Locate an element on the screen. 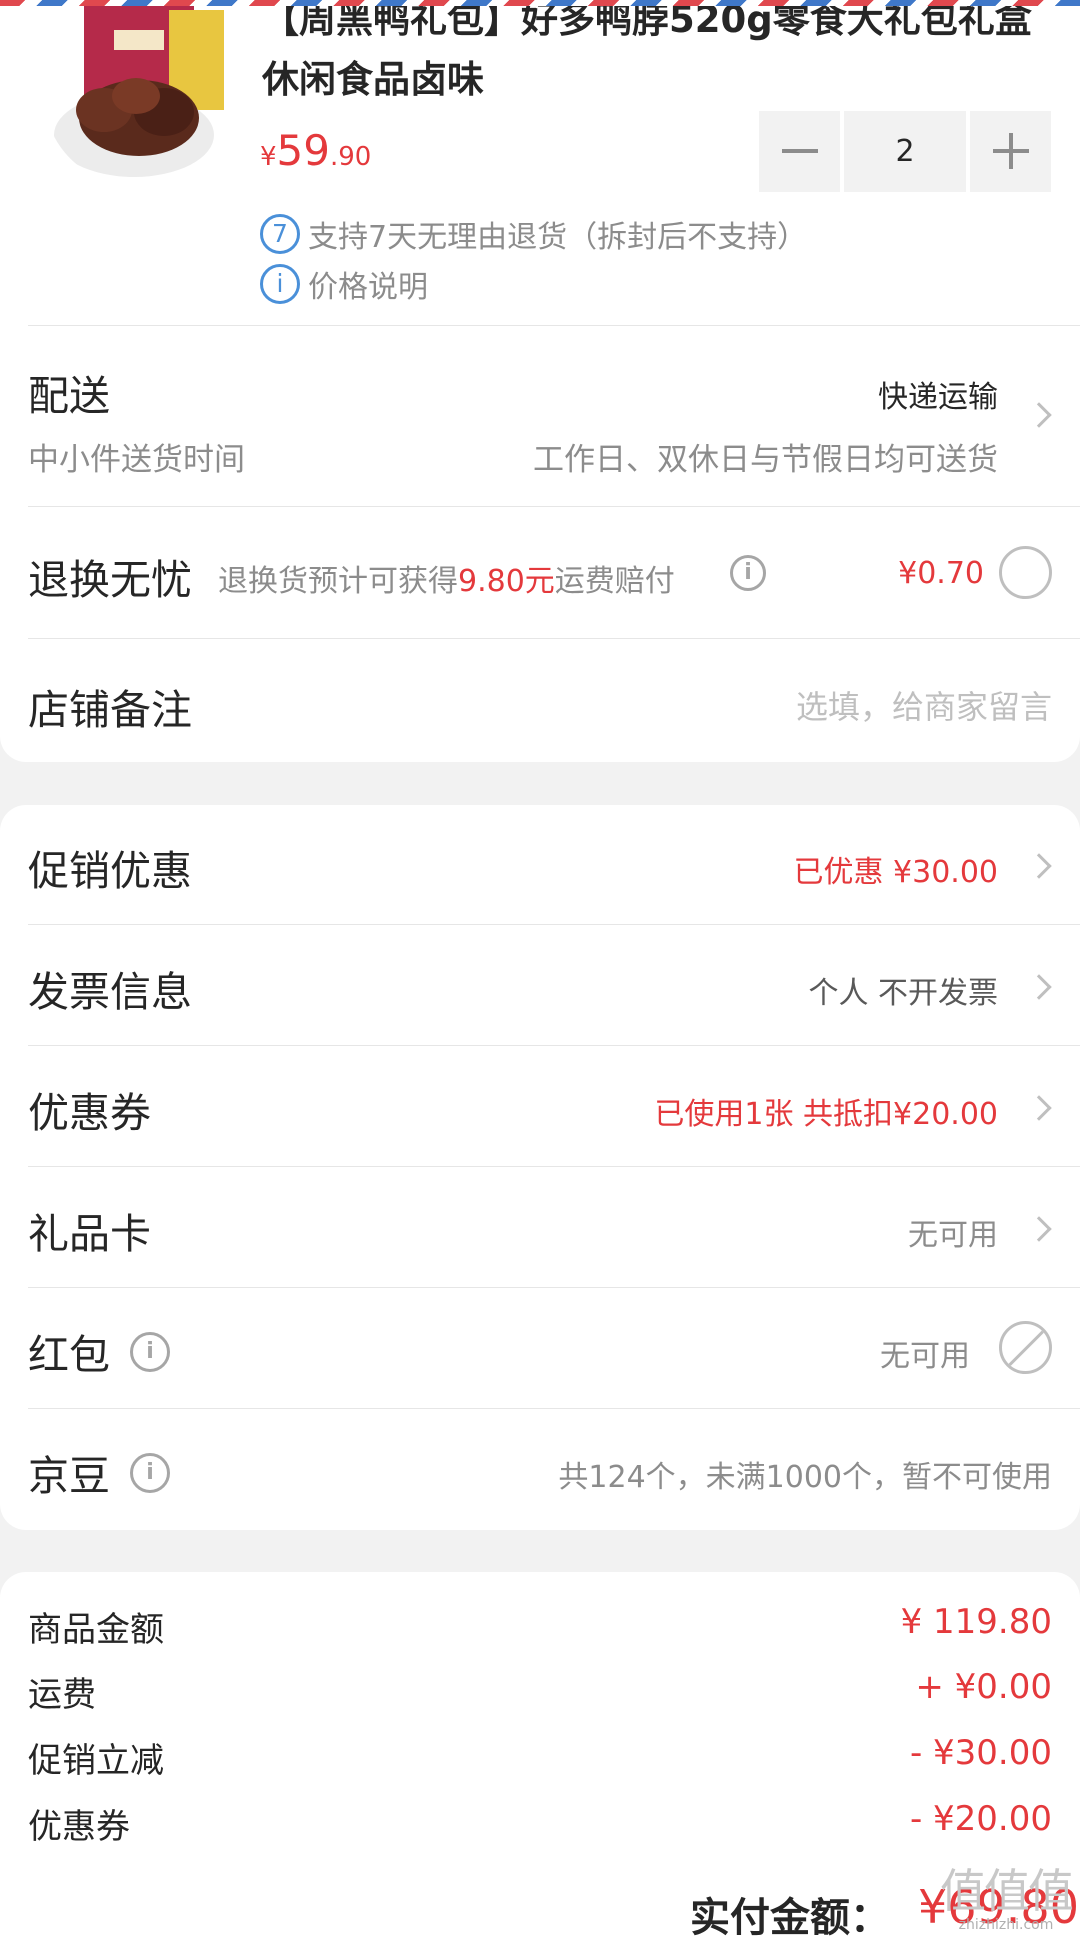  goods-amount-label: 商品金额 is located at coordinates (96, 1630).